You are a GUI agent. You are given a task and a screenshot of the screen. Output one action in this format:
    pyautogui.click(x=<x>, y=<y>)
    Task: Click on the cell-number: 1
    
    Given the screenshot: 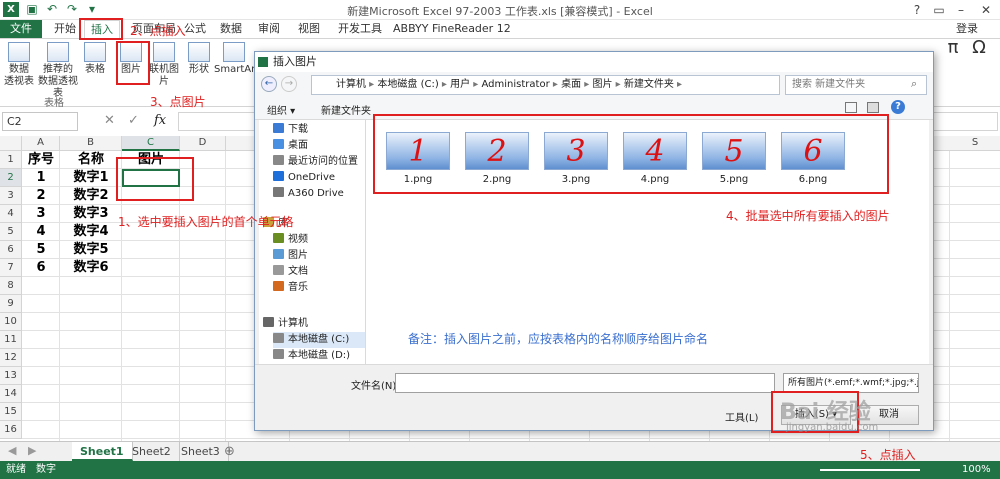 What is the action you would take?
    pyautogui.click(x=41, y=178)
    